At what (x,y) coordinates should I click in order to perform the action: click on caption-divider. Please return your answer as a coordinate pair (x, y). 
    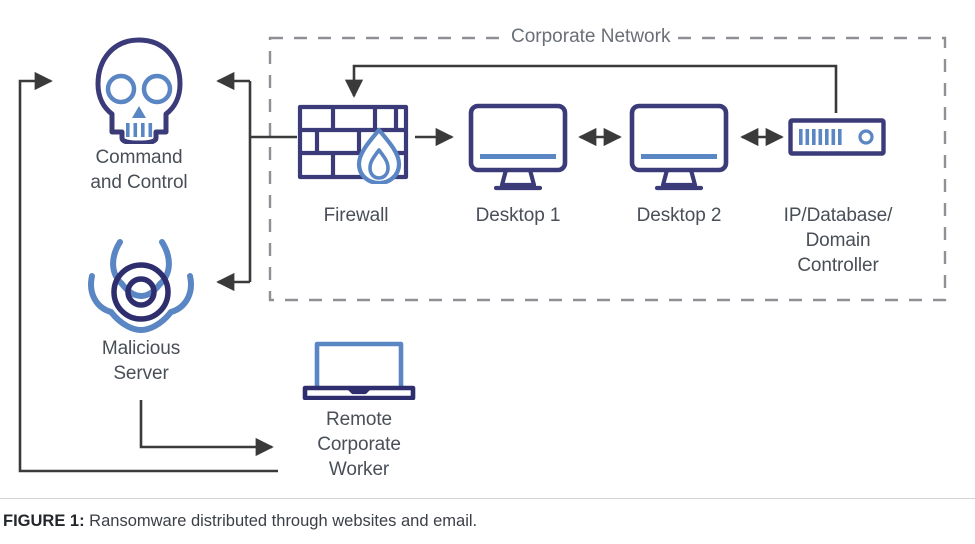
    Looking at the image, I should click on (487, 498).